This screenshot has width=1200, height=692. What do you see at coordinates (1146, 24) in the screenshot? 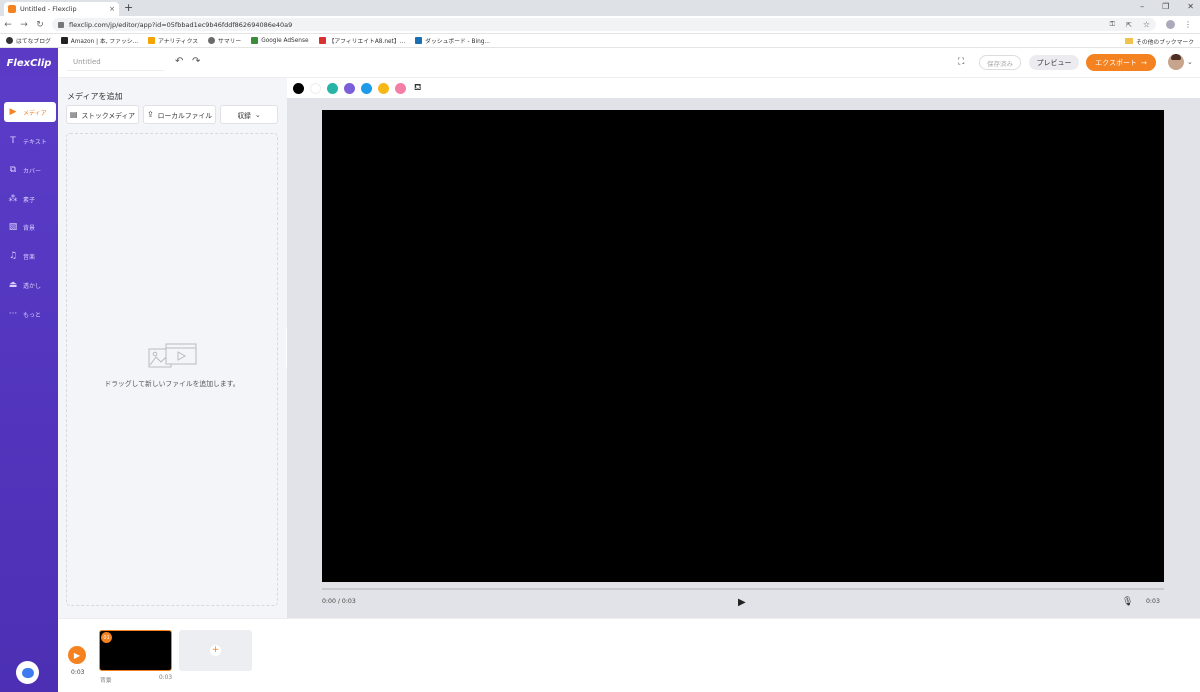
I see `star-icon: ☆` at bounding box center [1146, 24].